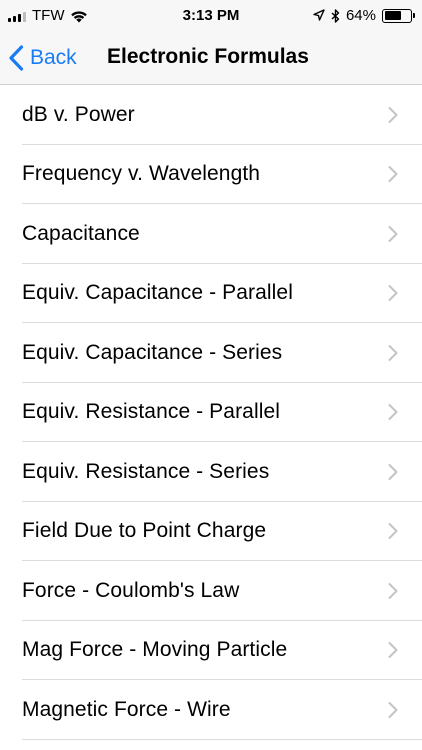  Describe the element at coordinates (155, 650) in the screenshot. I see `list-item-label: Mag Force - Moving Particle` at that location.